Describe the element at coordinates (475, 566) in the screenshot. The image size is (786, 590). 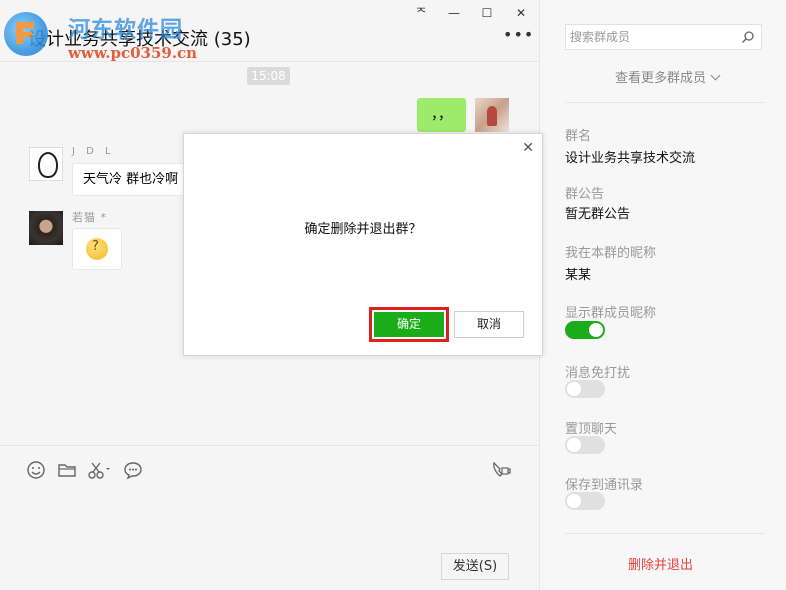
I see `send-button: 发送(S)` at that location.